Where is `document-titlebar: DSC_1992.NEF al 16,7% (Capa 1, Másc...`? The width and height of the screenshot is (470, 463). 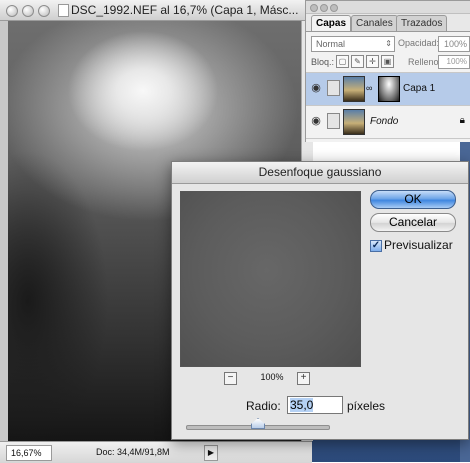 document-titlebar: DSC_1992.NEF al 16,7% (Capa 1, Másc... is located at coordinates (156, 10).